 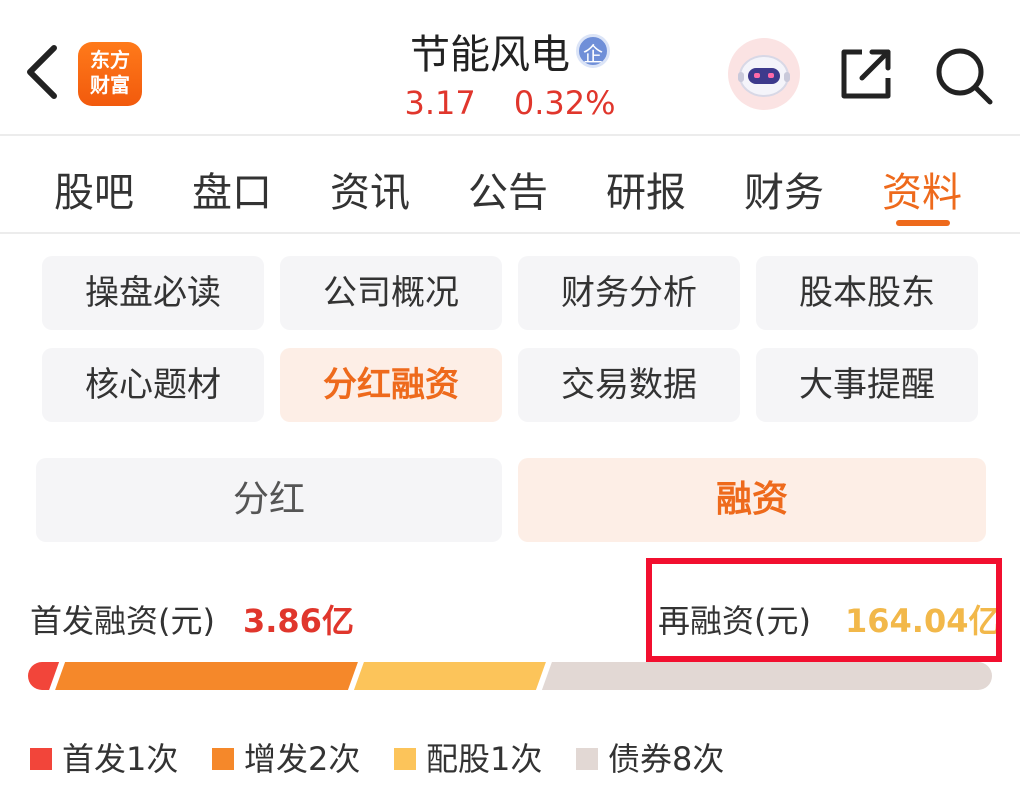 What do you see at coordinates (302, 759) in the screenshot?
I see `legend-label: 增发2次` at bounding box center [302, 759].